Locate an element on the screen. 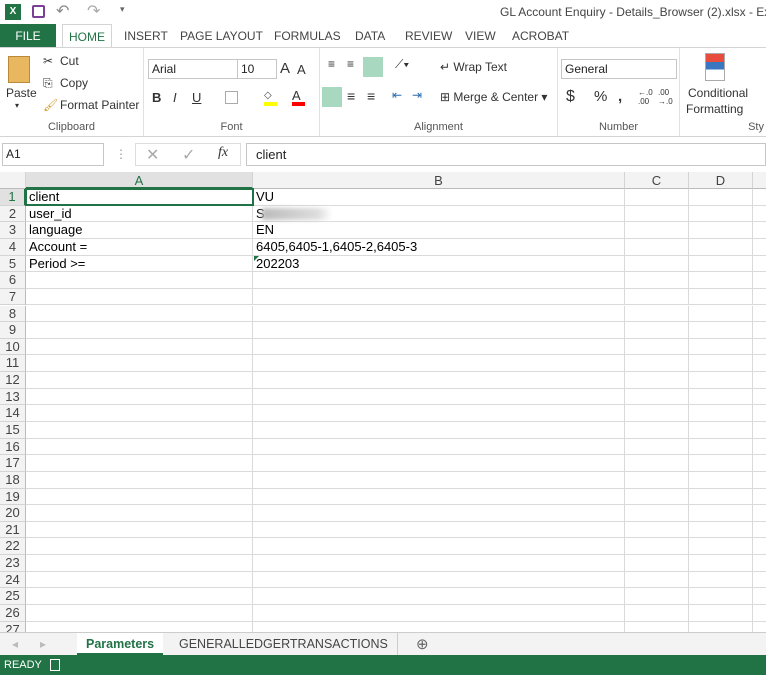 This screenshot has height=675, width=766. cell-b24 is located at coordinates (439, 580).